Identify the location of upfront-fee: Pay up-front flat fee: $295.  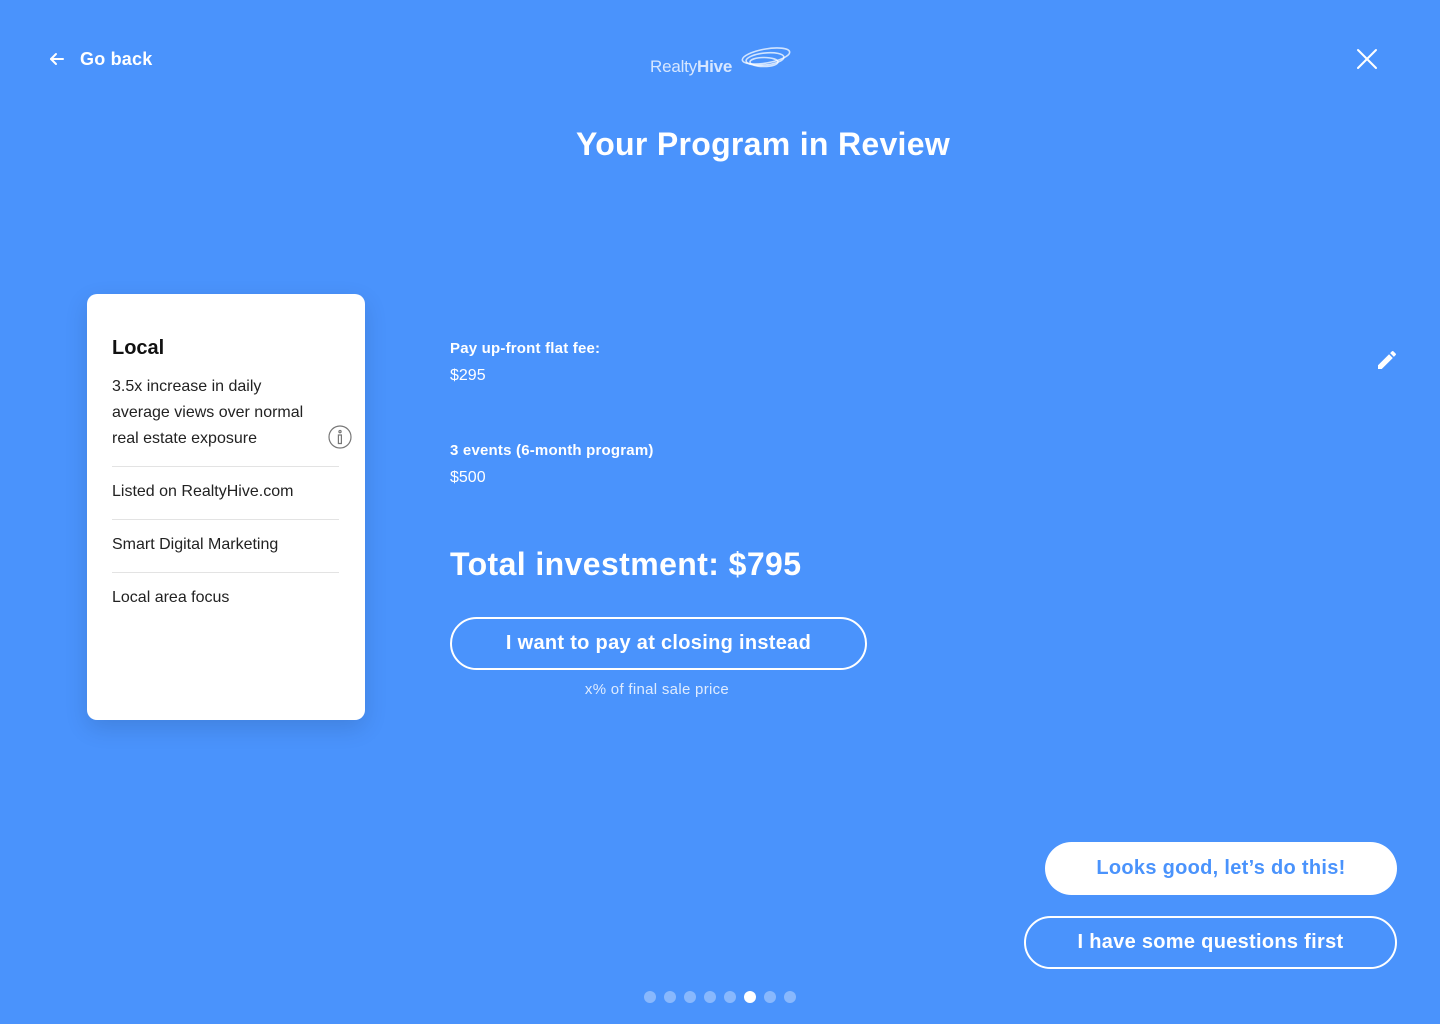
(525, 363).